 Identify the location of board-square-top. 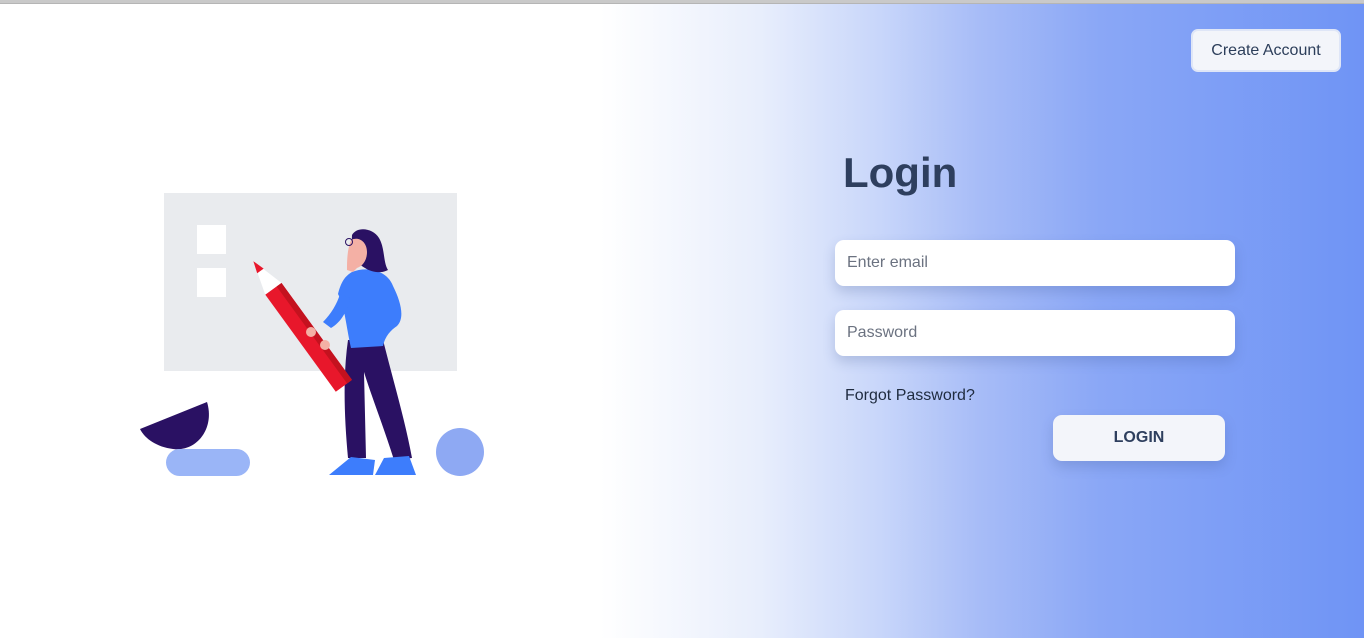
(211, 239).